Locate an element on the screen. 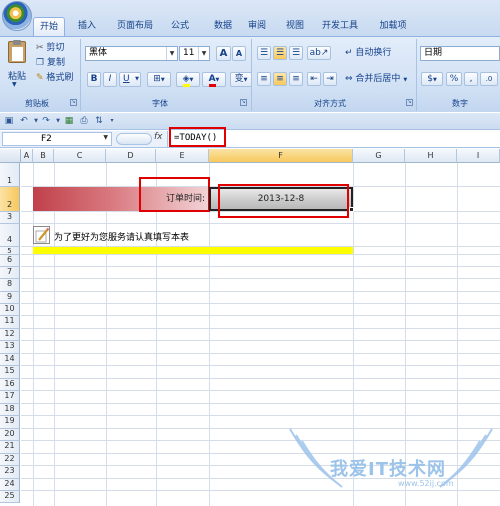 The width and height of the screenshot is (500, 506). note-text-cell: 为了更好为您服务请认真填写本表 is located at coordinates (121, 236).